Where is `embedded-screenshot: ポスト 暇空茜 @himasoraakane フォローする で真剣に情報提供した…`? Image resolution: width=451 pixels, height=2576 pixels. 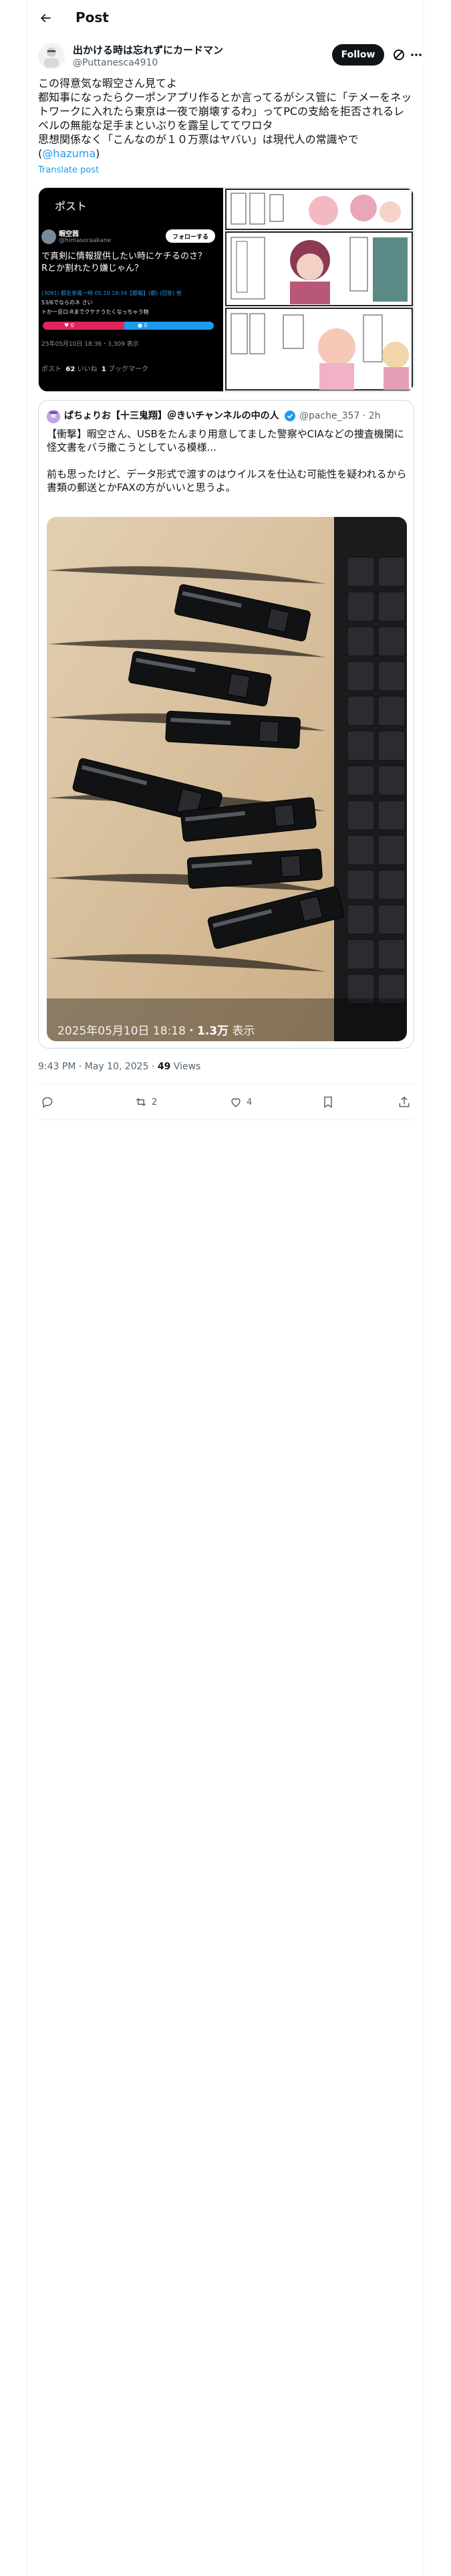
embedded-screenshot: ポスト 暇空茜 @himasoraakane フォローする で真剣に情報提供した… is located at coordinates (130, 289).